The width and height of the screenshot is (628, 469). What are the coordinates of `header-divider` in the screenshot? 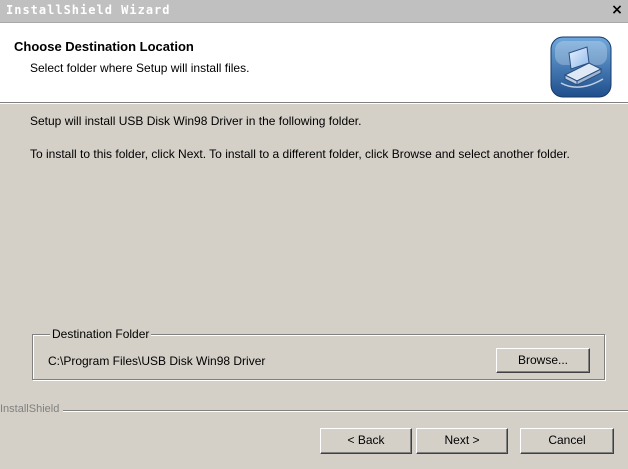 It's located at (314, 103).